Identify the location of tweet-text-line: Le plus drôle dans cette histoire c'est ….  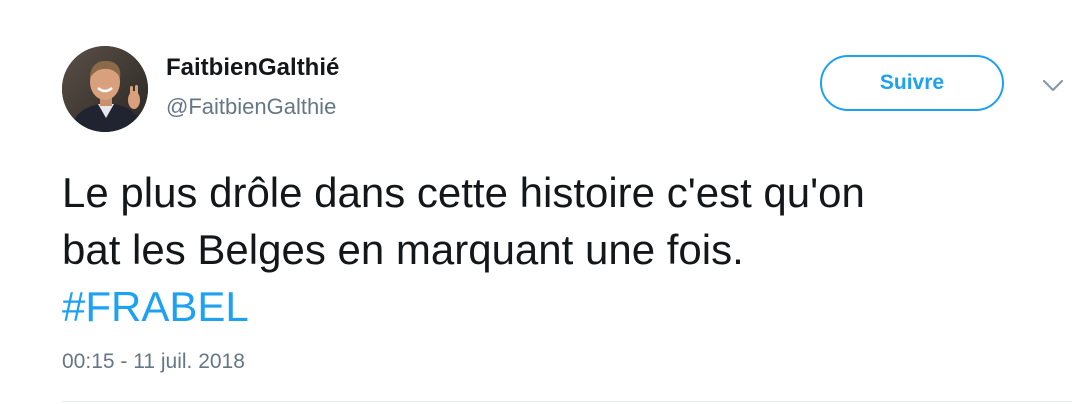
(463, 192).